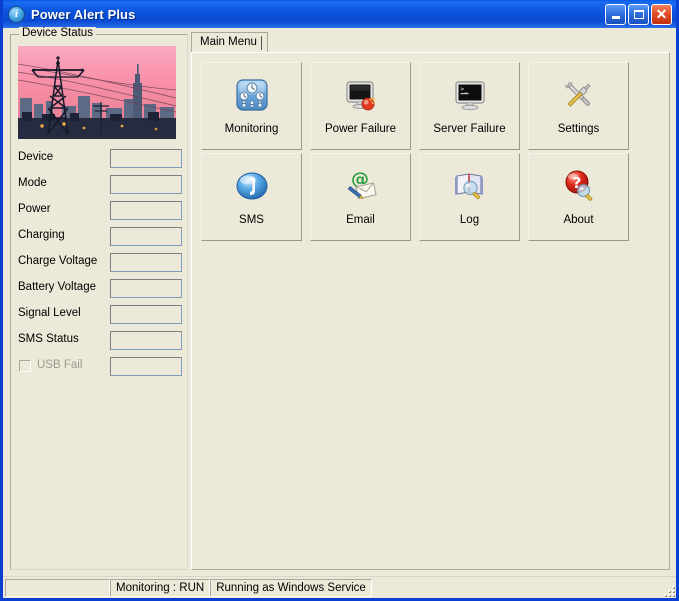 The image size is (679, 601). I want to click on menu-button-power-failure: Power Failure, so click(360, 106).